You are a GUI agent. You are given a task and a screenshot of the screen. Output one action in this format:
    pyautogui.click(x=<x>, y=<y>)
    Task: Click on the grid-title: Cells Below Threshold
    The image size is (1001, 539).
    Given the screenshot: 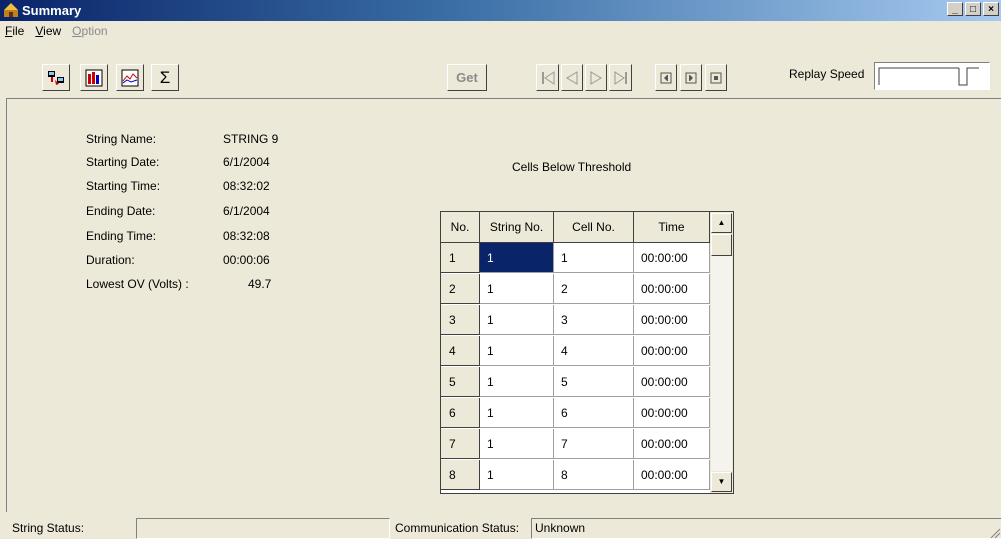 What is the action you would take?
    pyautogui.click(x=572, y=167)
    